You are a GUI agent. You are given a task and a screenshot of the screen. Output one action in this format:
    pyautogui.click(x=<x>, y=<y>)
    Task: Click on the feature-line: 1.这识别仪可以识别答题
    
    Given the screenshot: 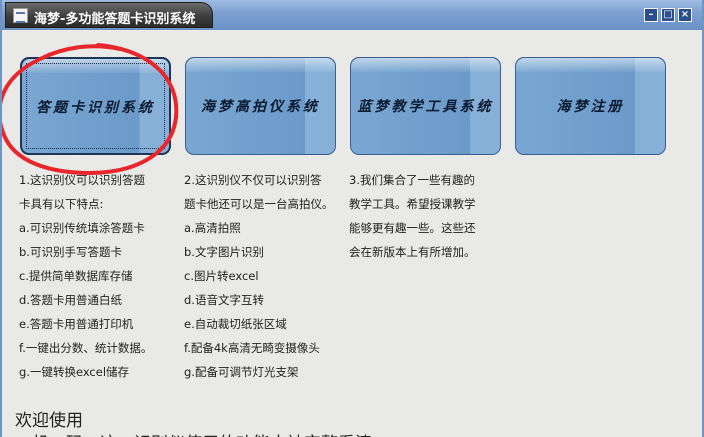 What is the action you would take?
    pyautogui.click(x=82, y=180)
    